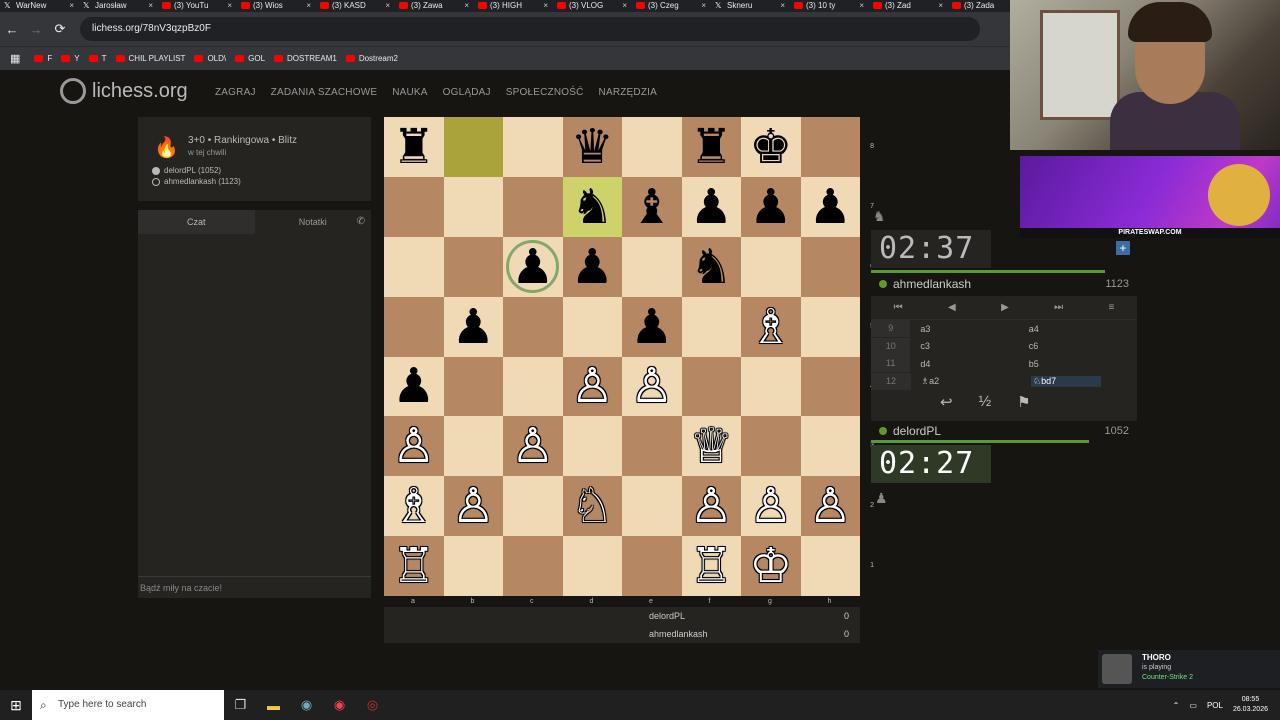  What do you see at coordinates (473, 326) in the screenshot?
I see `square-b5: ♟` at bounding box center [473, 326].